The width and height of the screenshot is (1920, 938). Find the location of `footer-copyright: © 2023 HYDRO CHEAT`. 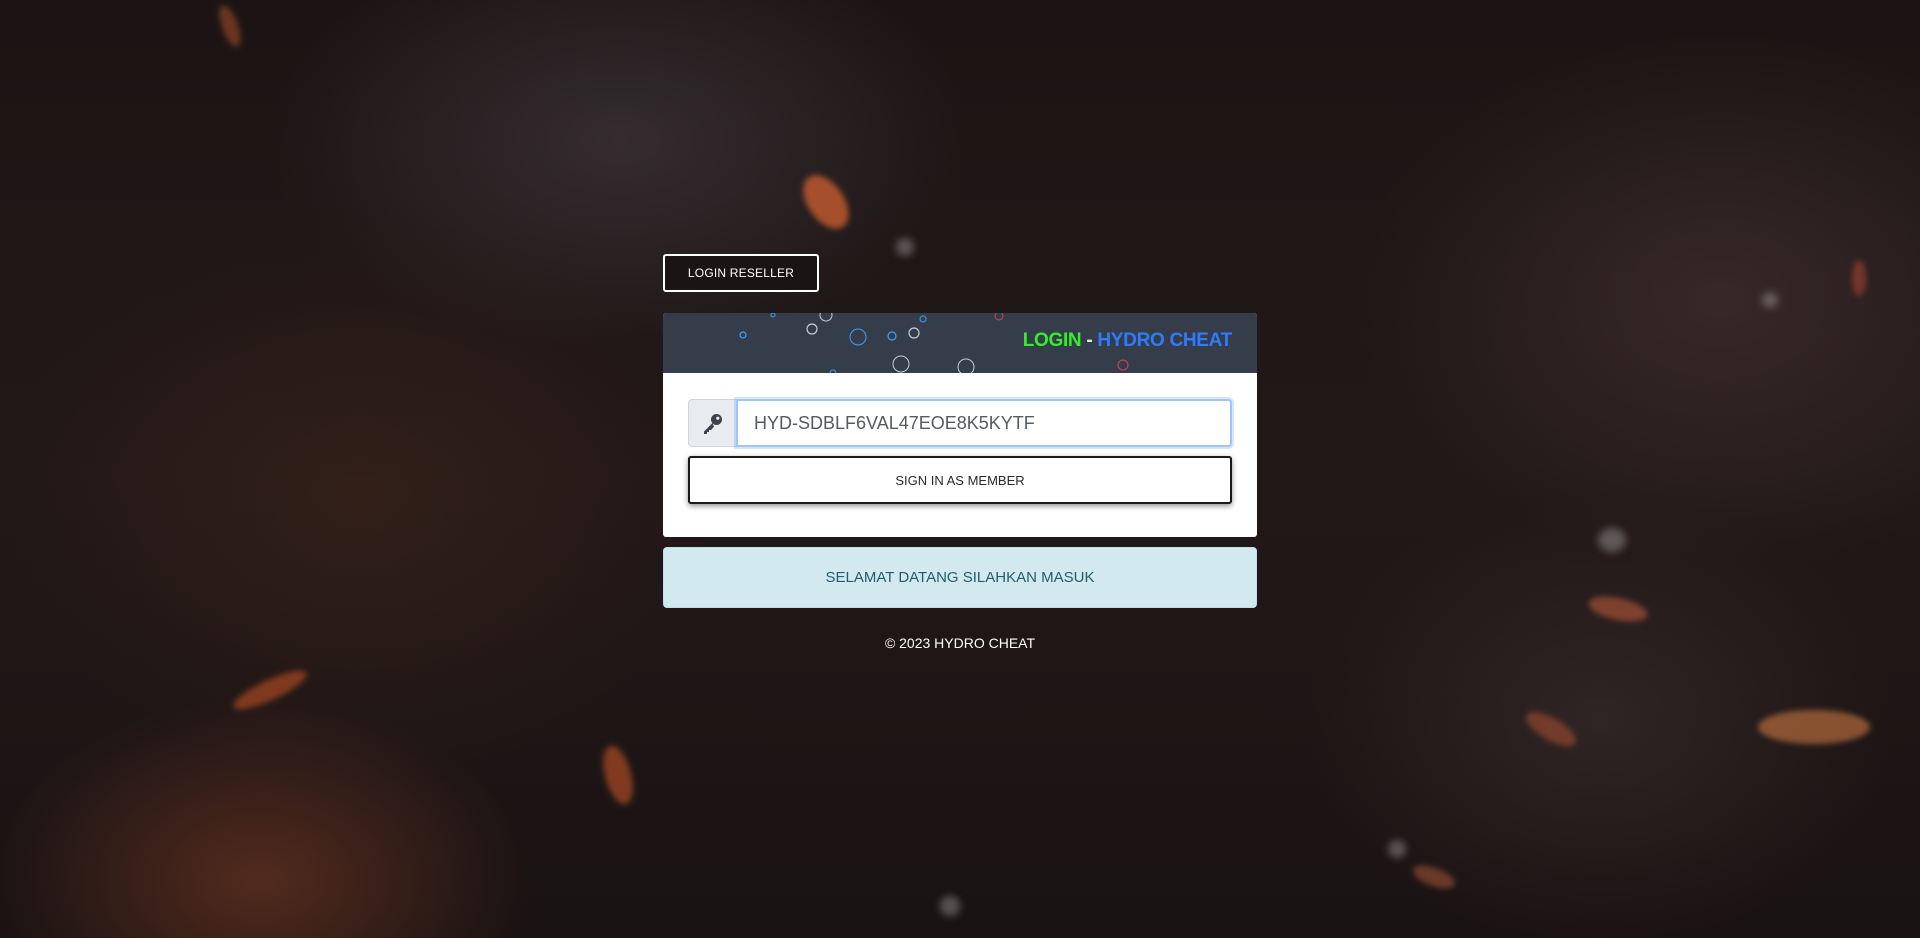

footer-copyright: © 2023 HYDRO CHEAT is located at coordinates (960, 643).